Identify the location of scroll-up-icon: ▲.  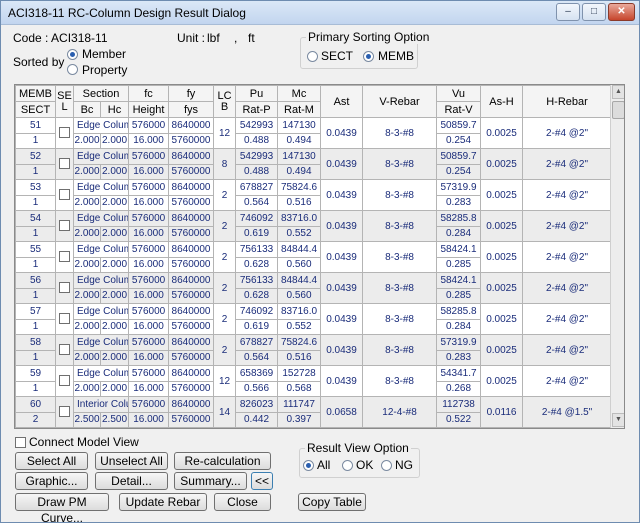
(618, 92).